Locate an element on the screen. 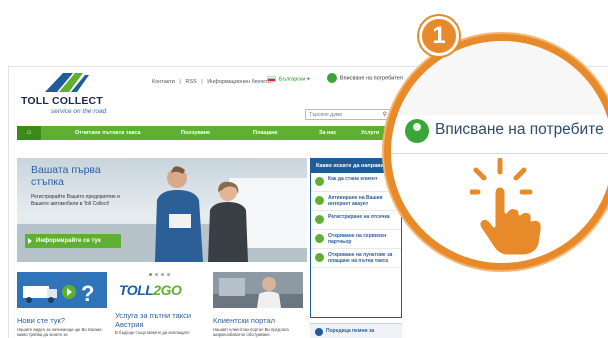 This screenshot has width=608, height=338. nav-item-payment: Плащане is located at coordinates (265, 133).